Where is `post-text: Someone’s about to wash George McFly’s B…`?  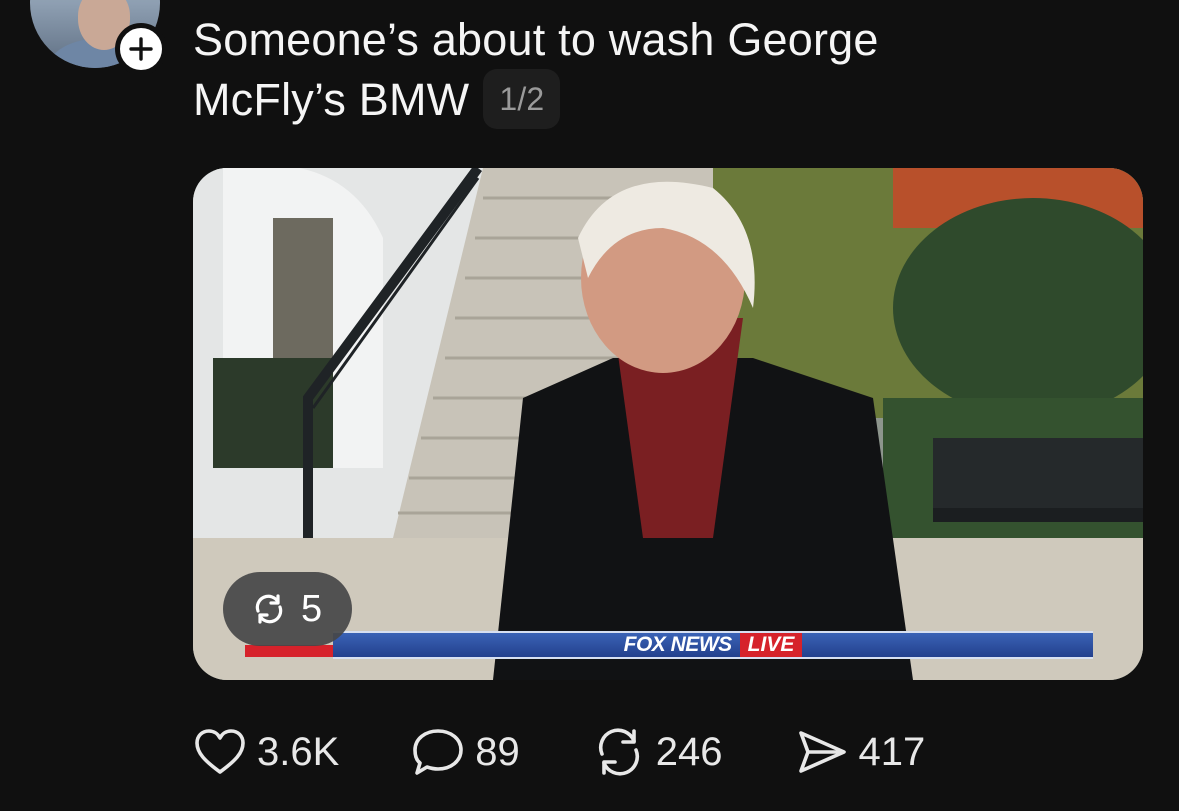
post-text: Someone’s about to wash George McFly’s B… is located at coordinates (593, 70).